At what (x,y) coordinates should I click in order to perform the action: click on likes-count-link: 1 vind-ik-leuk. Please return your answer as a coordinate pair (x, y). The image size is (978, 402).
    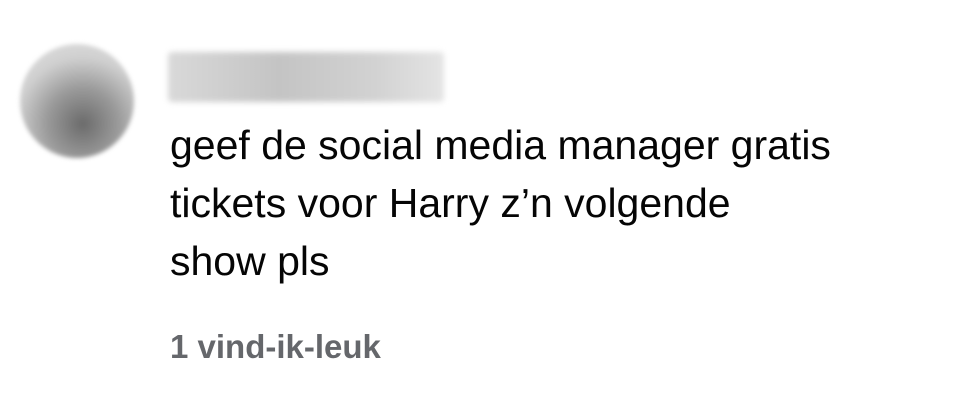
    Looking at the image, I should click on (275, 347).